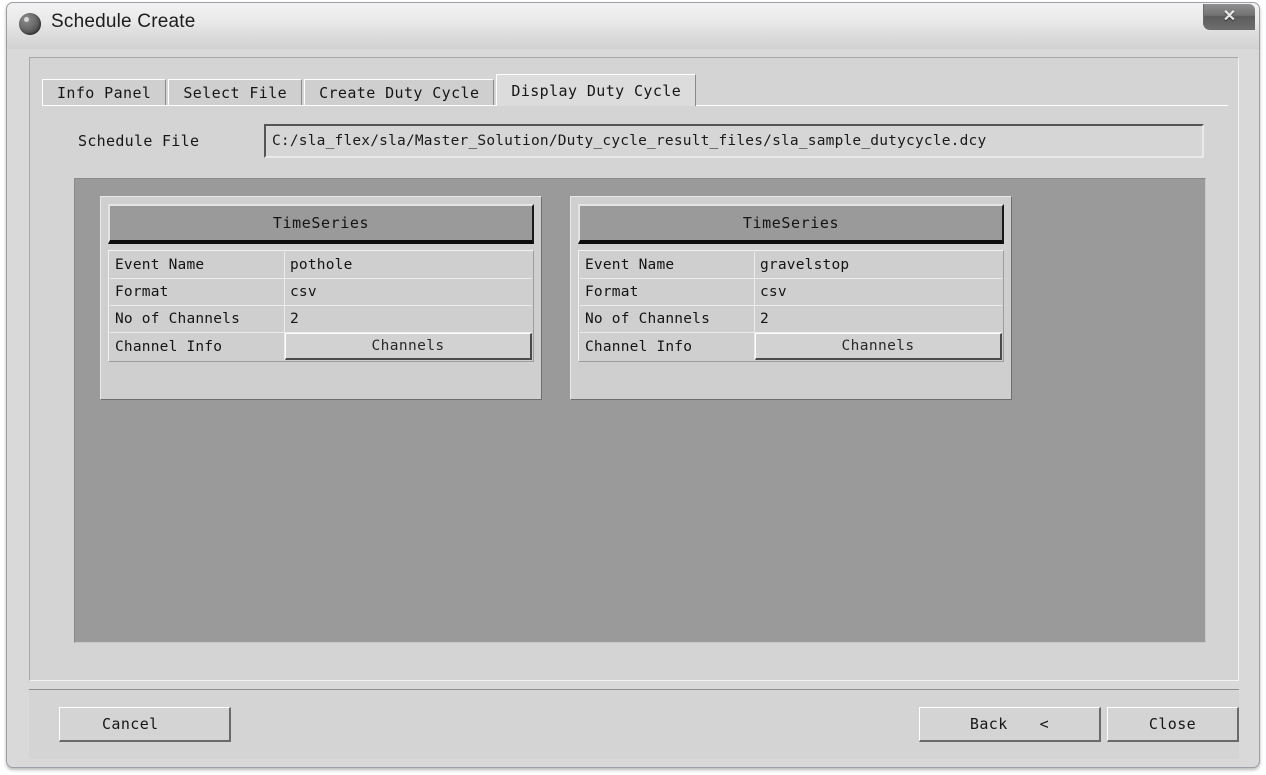  Describe the element at coordinates (321, 224) in the screenshot. I see `timeseries-header-1: TimeSeries` at that location.